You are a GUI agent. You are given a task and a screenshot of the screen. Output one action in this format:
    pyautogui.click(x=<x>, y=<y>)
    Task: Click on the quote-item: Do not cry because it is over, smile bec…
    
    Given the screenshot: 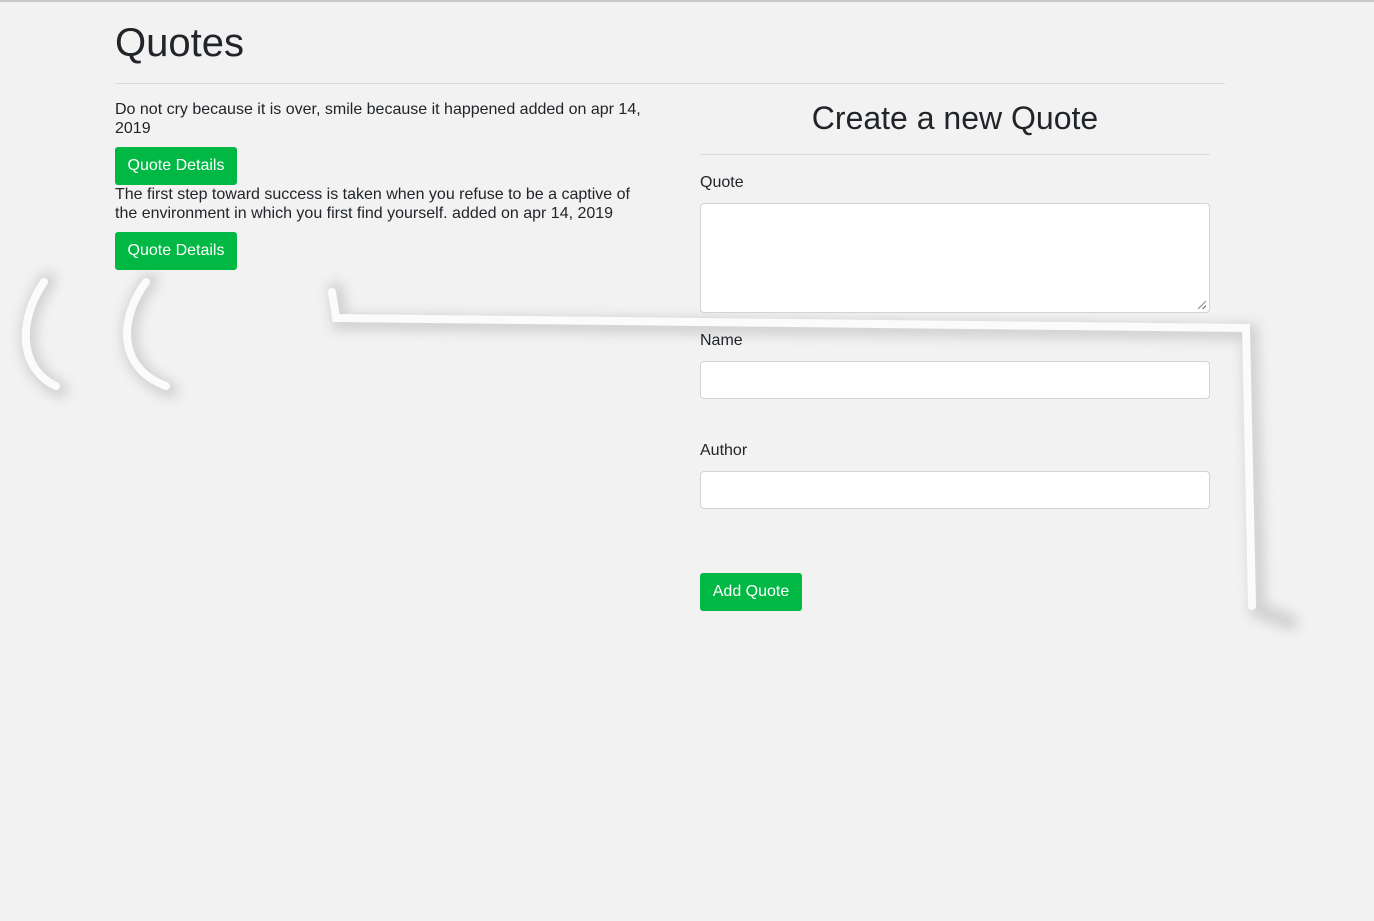 What is the action you would take?
    pyautogui.click(x=385, y=142)
    